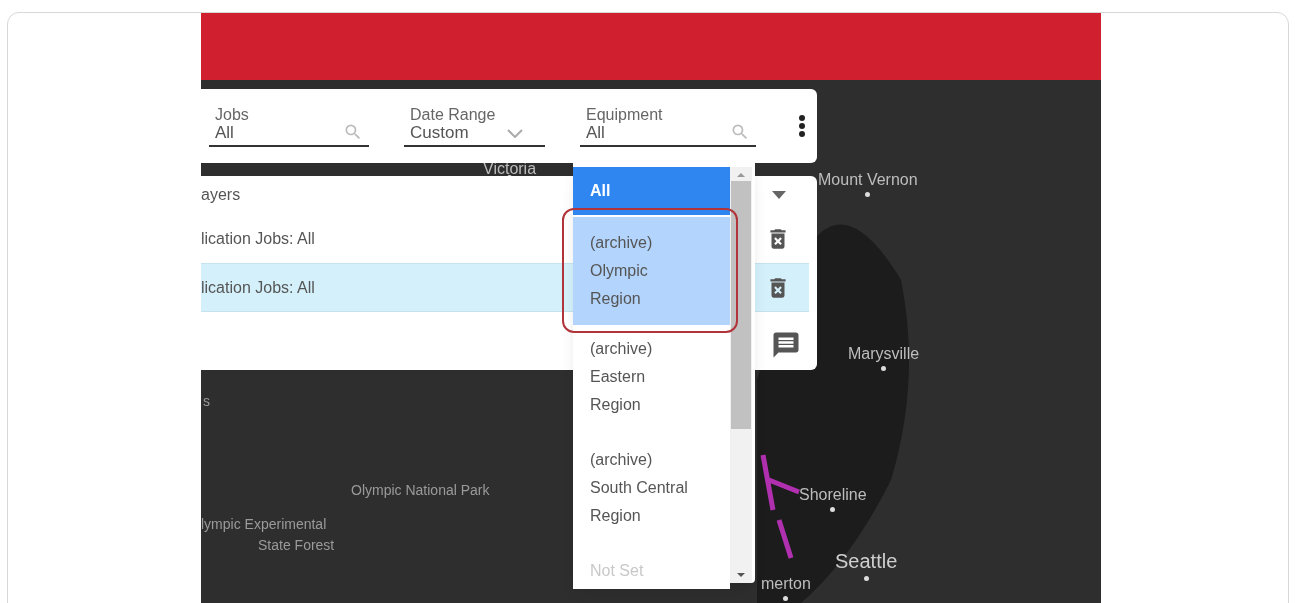 The height and width of the screenshot is (603, 1296). What do you see at coordinates (741, 575) in the screenshot?
I see `scroll-down-icon` at bounding box center [741, 575].